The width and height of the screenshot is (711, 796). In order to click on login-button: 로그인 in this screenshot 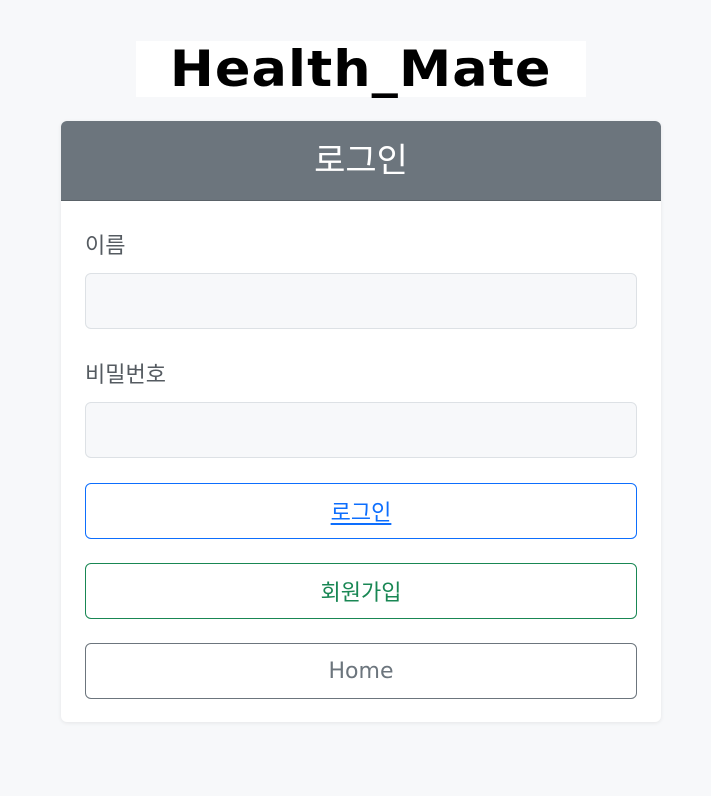, I will do `click(361, 511)`.